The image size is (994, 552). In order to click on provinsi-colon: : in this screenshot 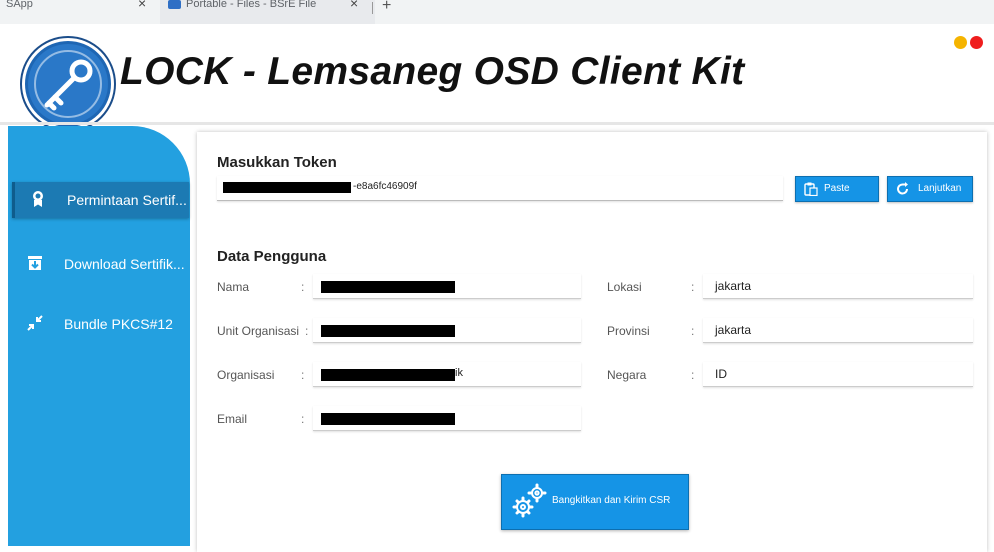, I will do `click(693, 331)`.